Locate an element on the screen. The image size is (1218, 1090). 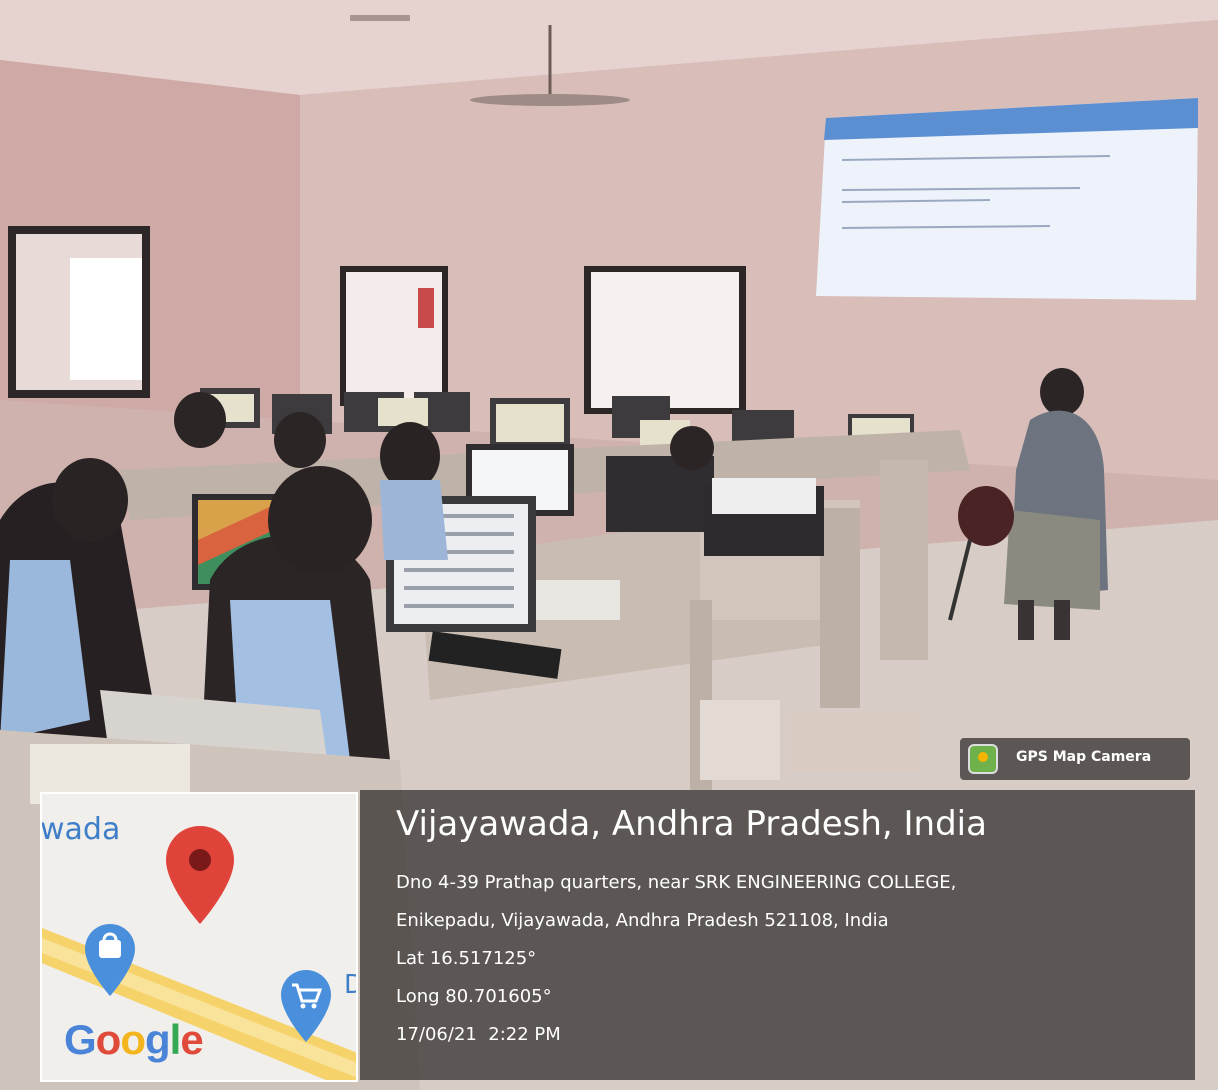
gps-app-name: GPS Map Camera is located at coordinates (1084, 757).